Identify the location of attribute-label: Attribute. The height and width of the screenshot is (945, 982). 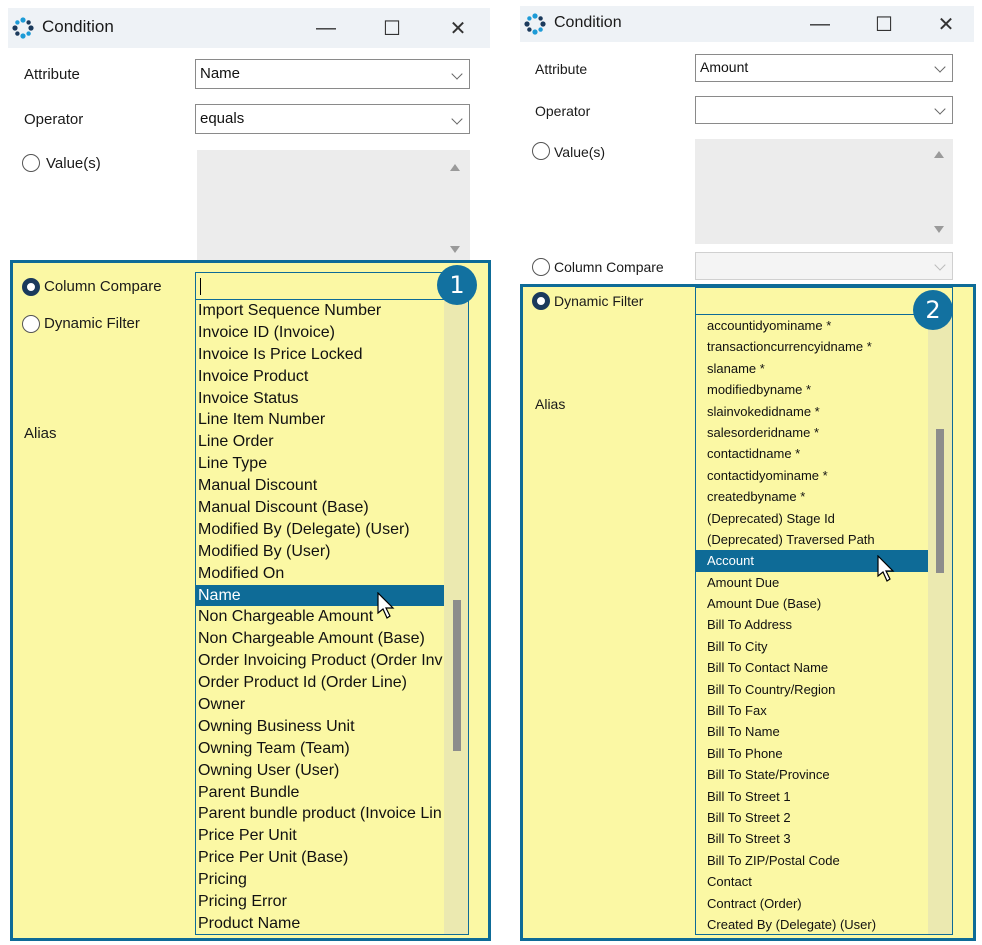
(561, 69).